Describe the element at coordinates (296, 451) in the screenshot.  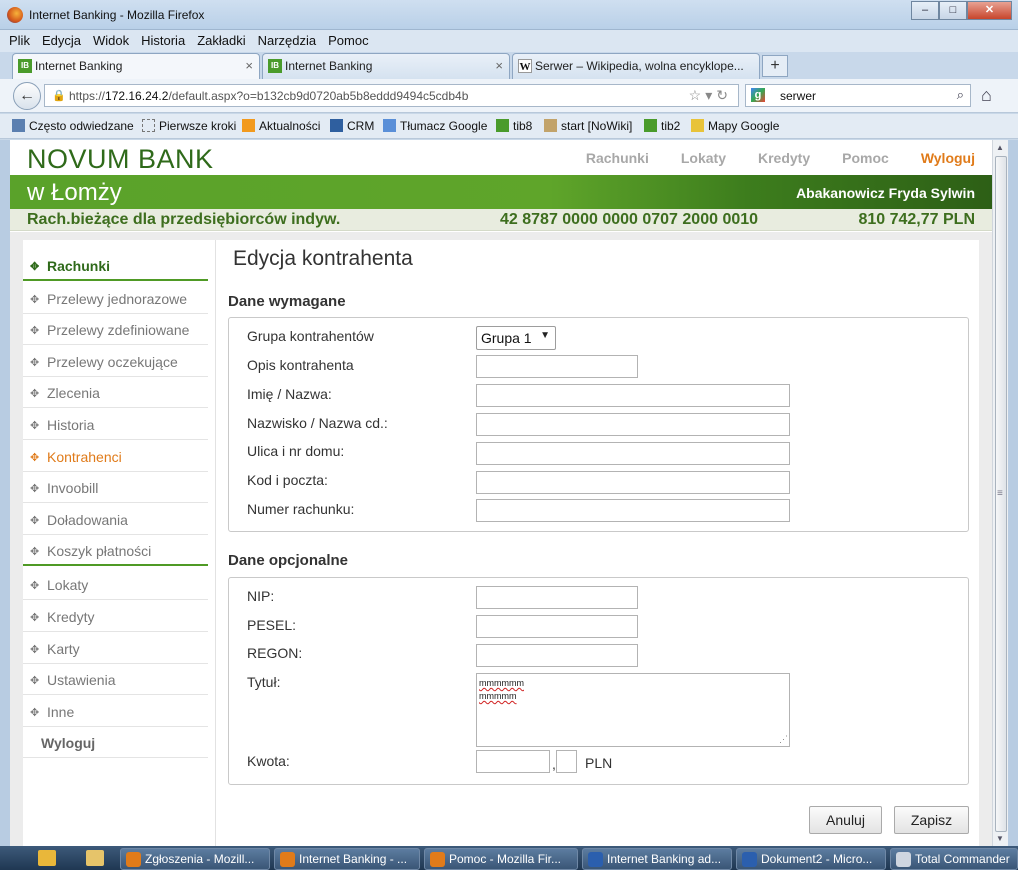
I see `street-label: Ulica i nr domu:` at that location.